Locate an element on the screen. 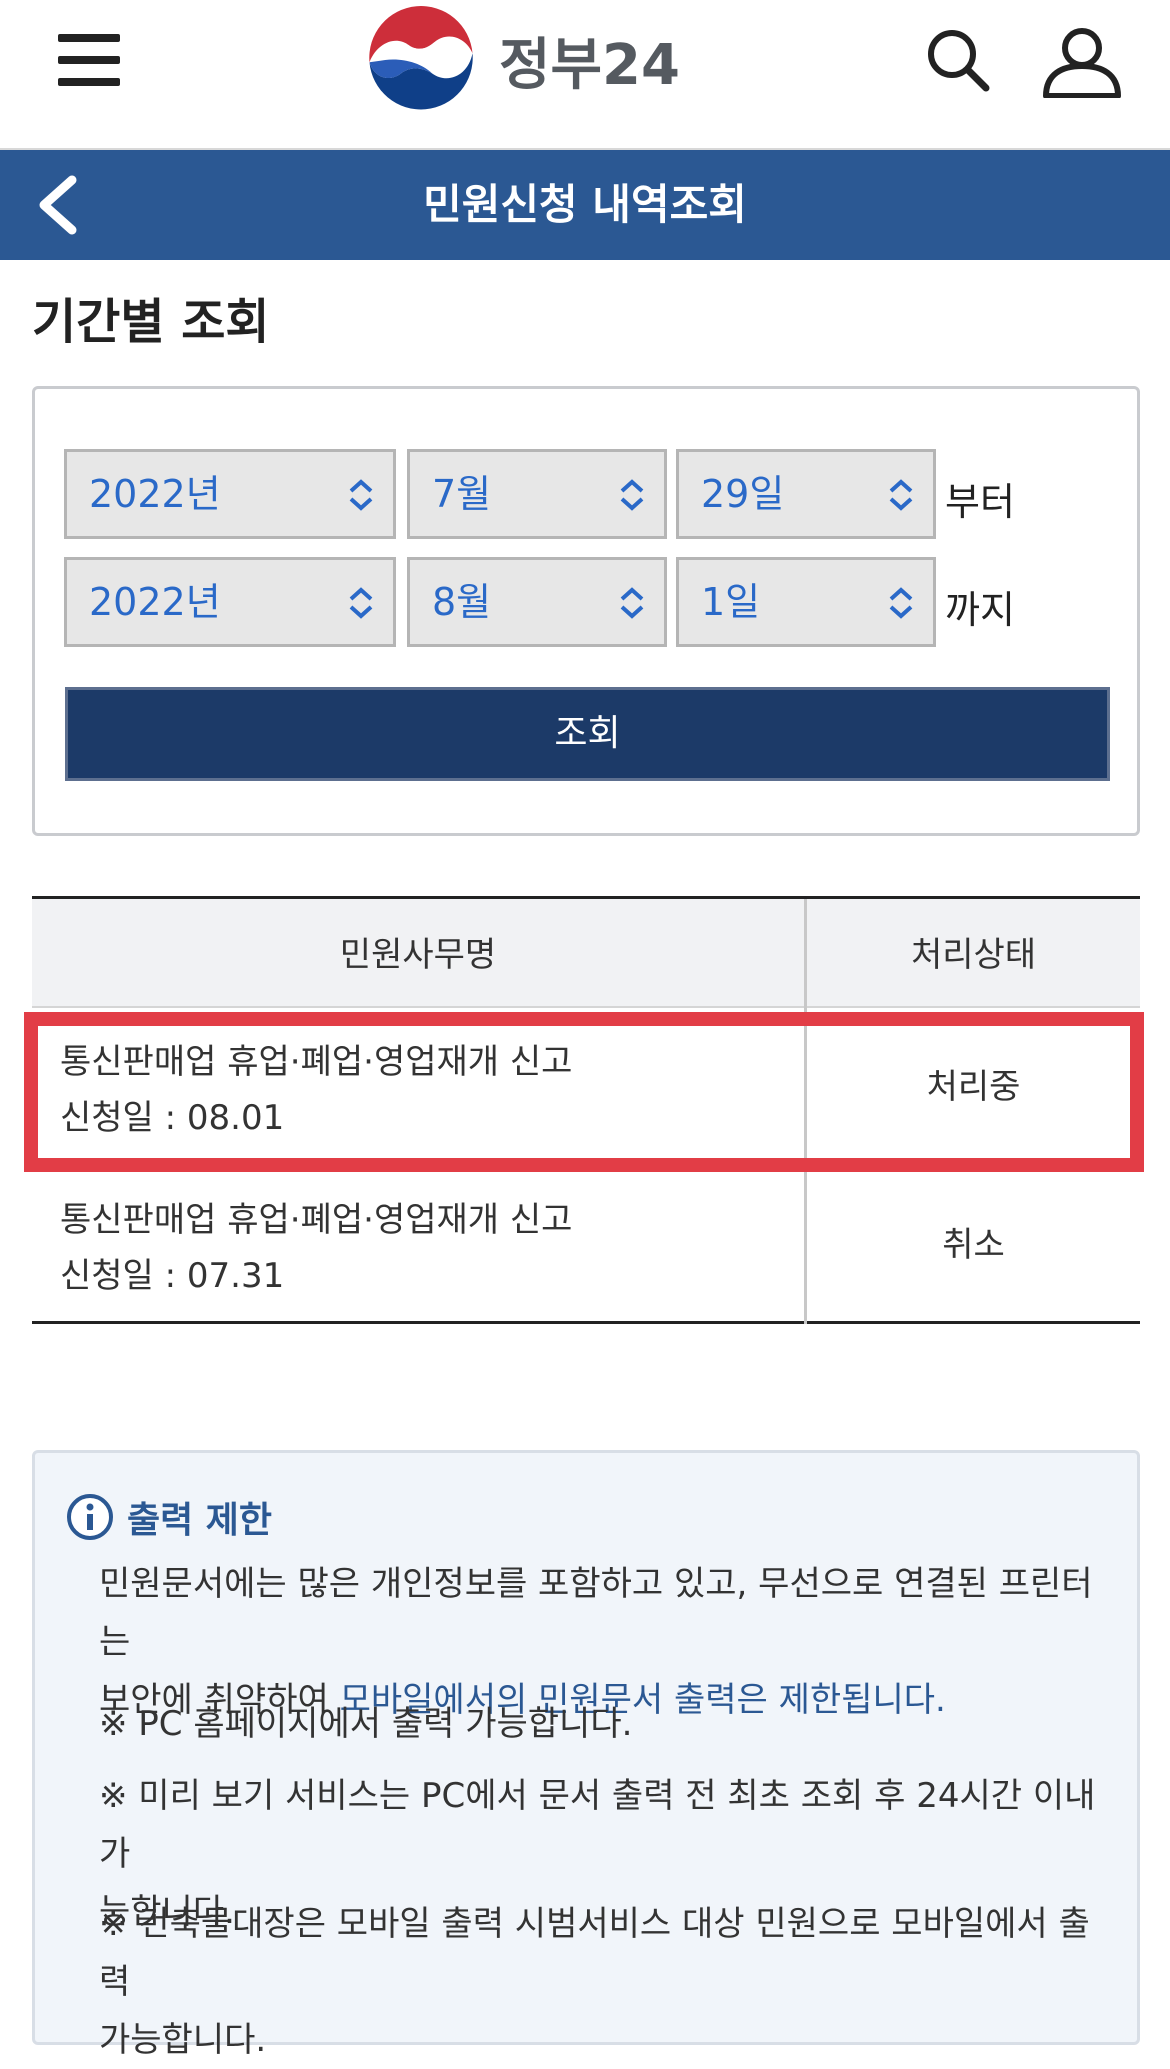 The image size is (1170, 2069). title-bar: 민원신청 내역조회 is located at coordinates (585, 205).